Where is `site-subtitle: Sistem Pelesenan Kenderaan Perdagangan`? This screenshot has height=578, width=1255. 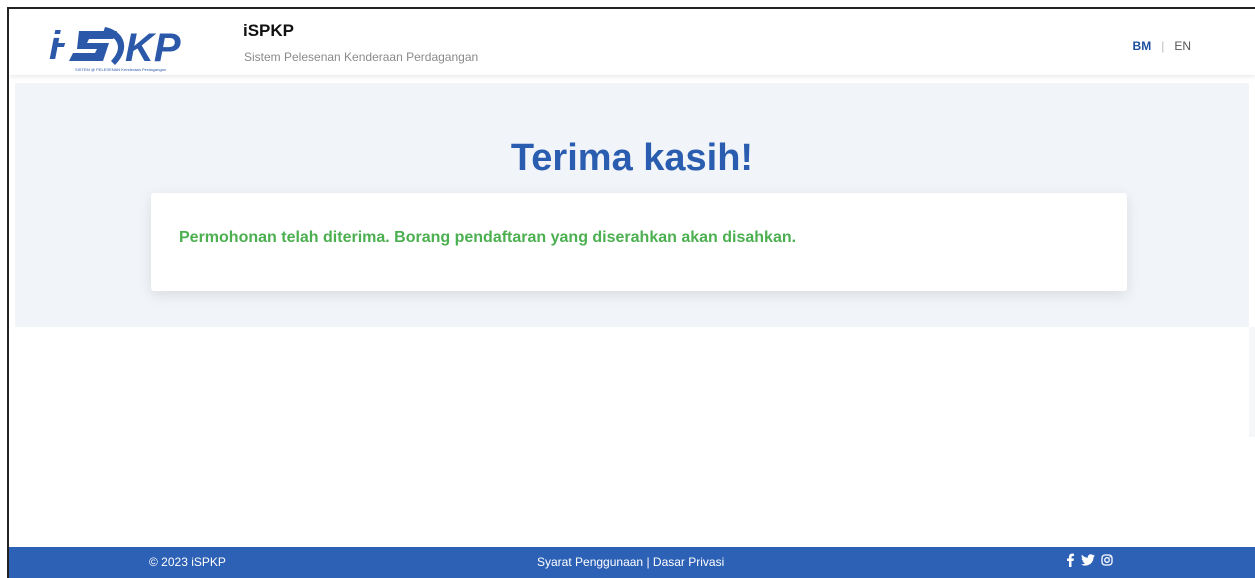 site-subtitle: Sistem Pelesenan Kenderaan Perdagangan is located at coordinates (361, 57).